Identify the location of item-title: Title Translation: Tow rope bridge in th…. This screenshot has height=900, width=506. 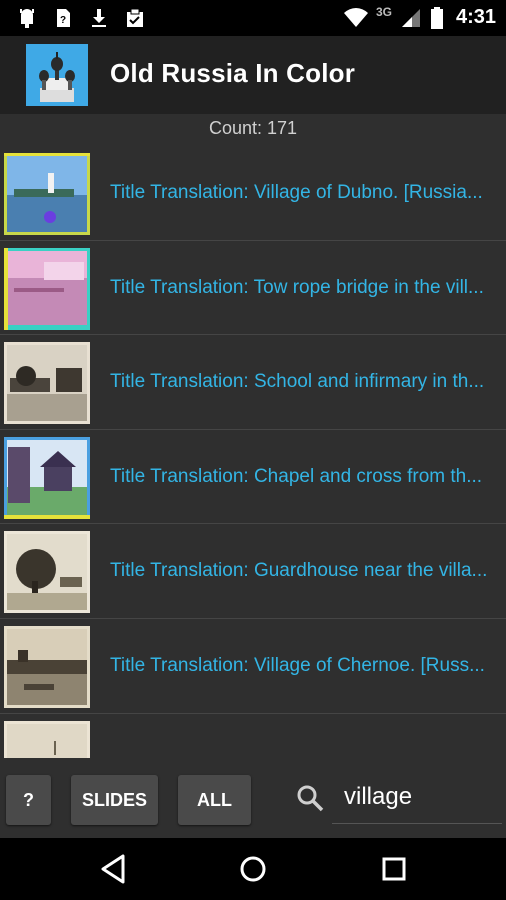
(297, 287).